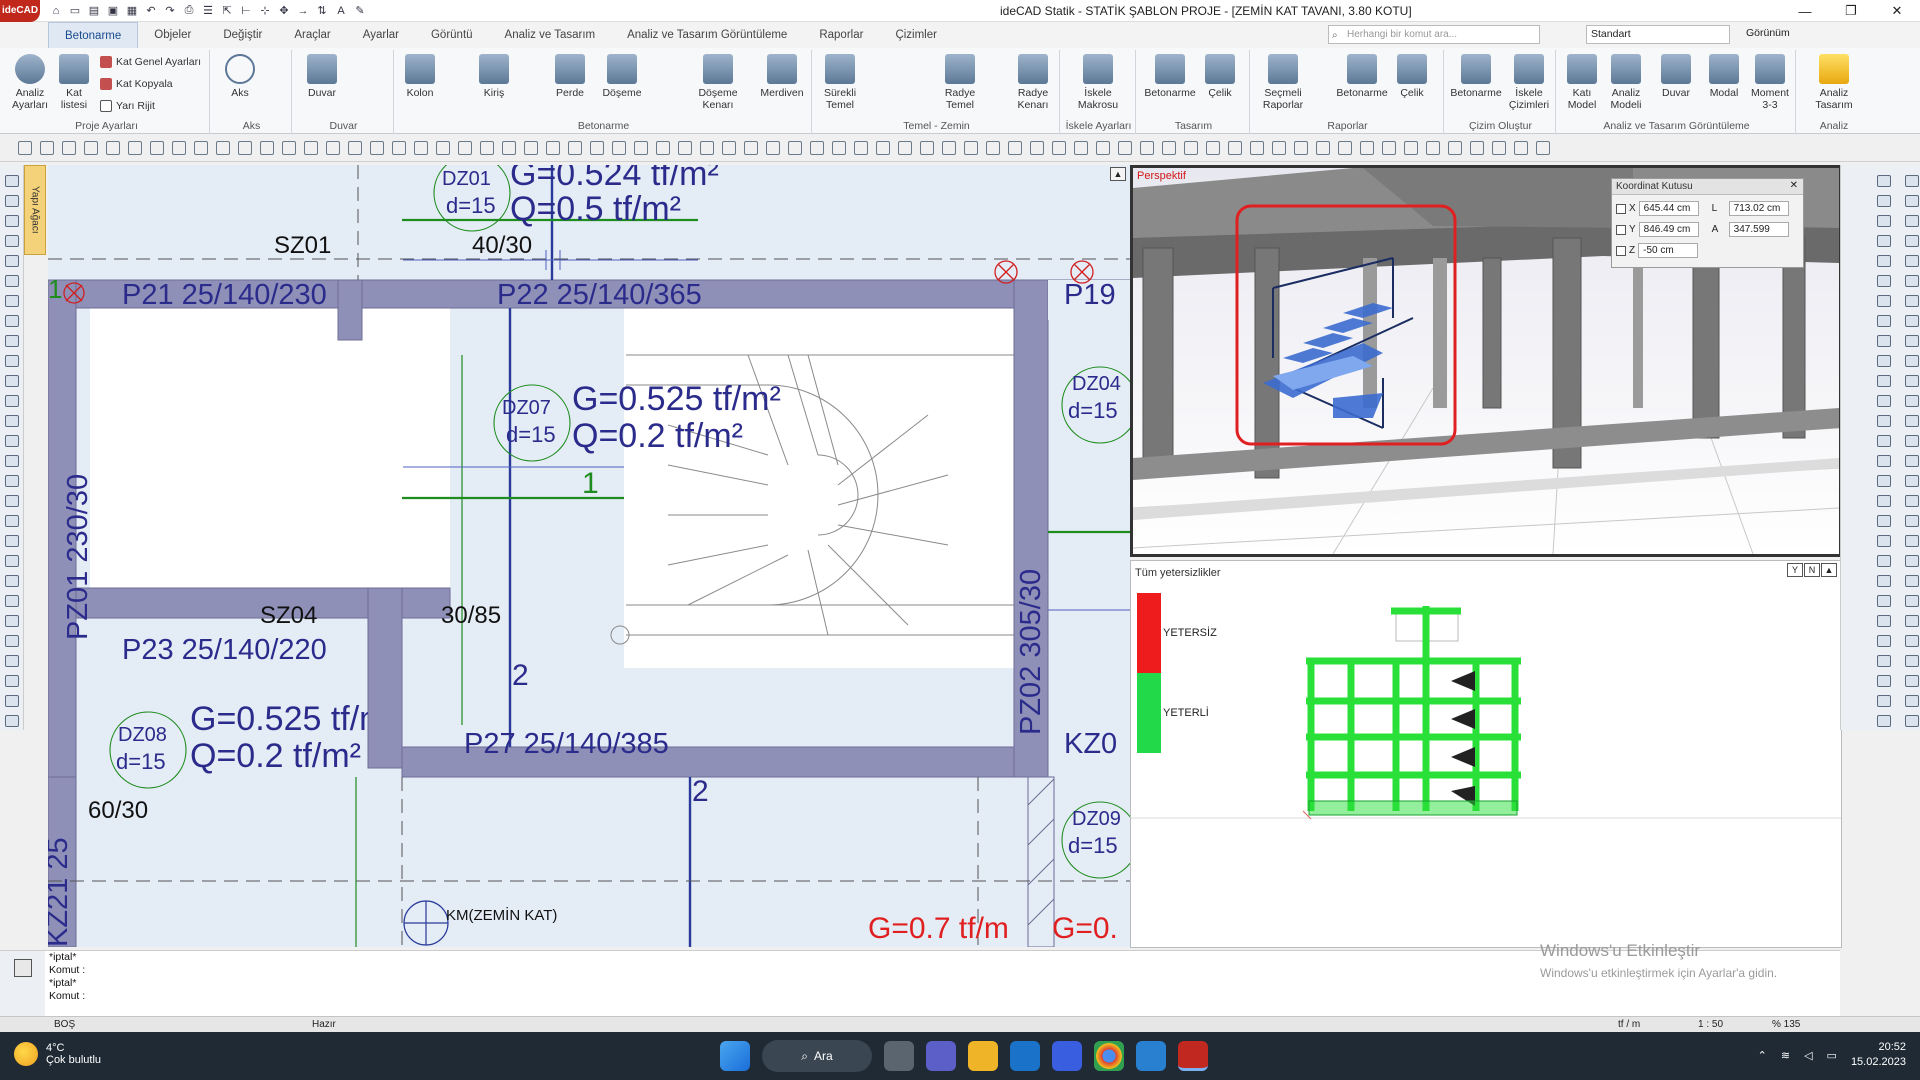  Describe the element at coordinates (840, 82) in the screenshot. I see `surekli-temel-button: Sürekli Temel` at that location.